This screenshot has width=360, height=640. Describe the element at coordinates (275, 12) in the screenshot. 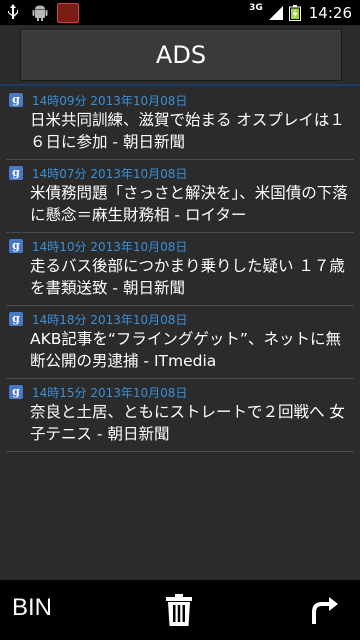

I see `signal-icon` at that location.